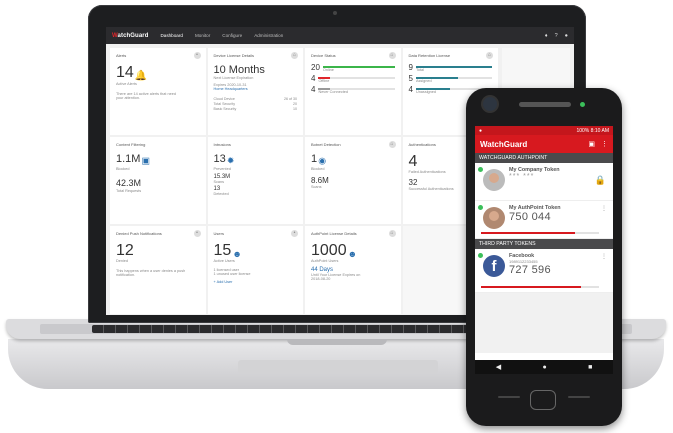 Image resolution: width=673 pixels, height=433 pixels. I want to click on token-item: f Facebook 1989112233455 727 596 ⋮, so click(544, 271).